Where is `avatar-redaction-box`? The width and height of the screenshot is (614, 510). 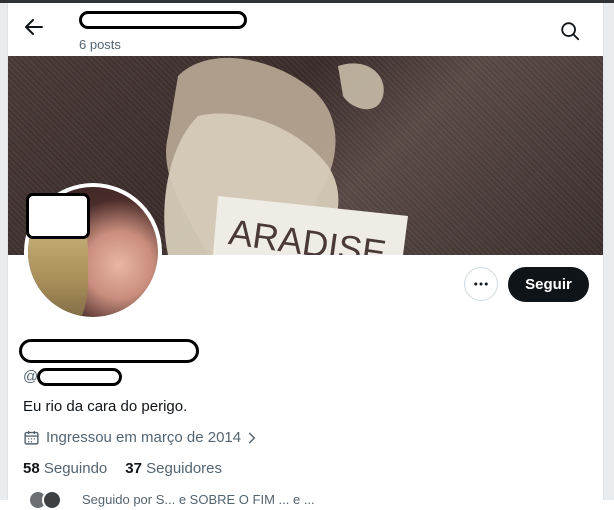 avatar-redaction-box is located at coordinates (58, 216).